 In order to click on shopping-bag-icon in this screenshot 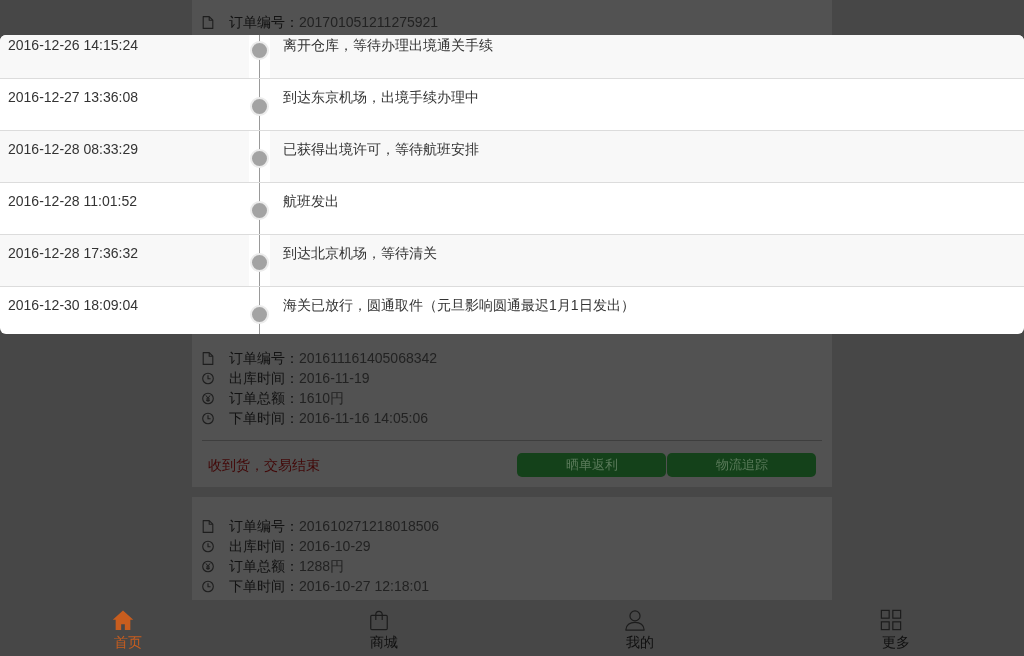, I will do `click(379, 620)`.